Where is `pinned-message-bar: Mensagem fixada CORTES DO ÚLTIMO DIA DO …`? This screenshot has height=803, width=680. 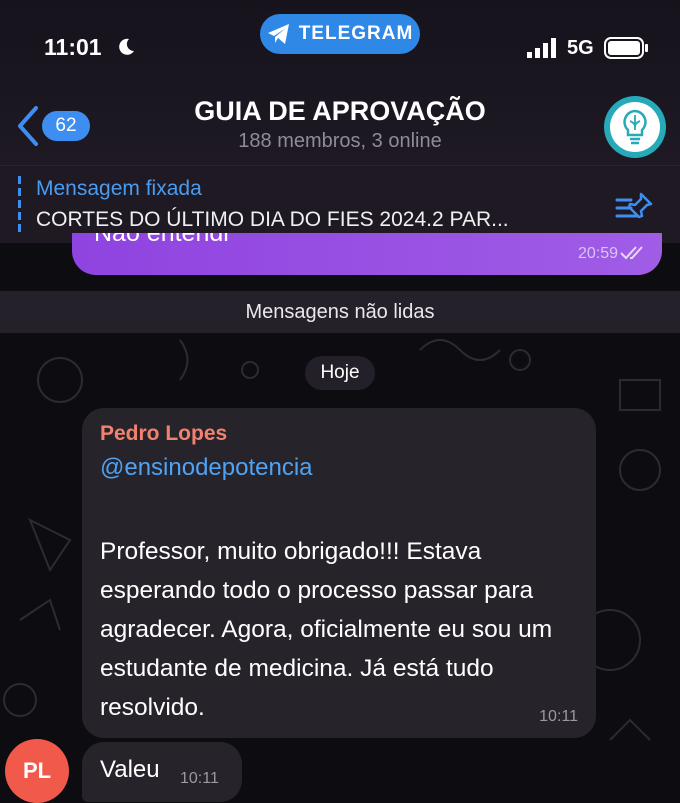
pinned-message-bar: Mensagem fixada CORTES DO ÚLTIMO DIA DO … is located at coordinates (340, 204).